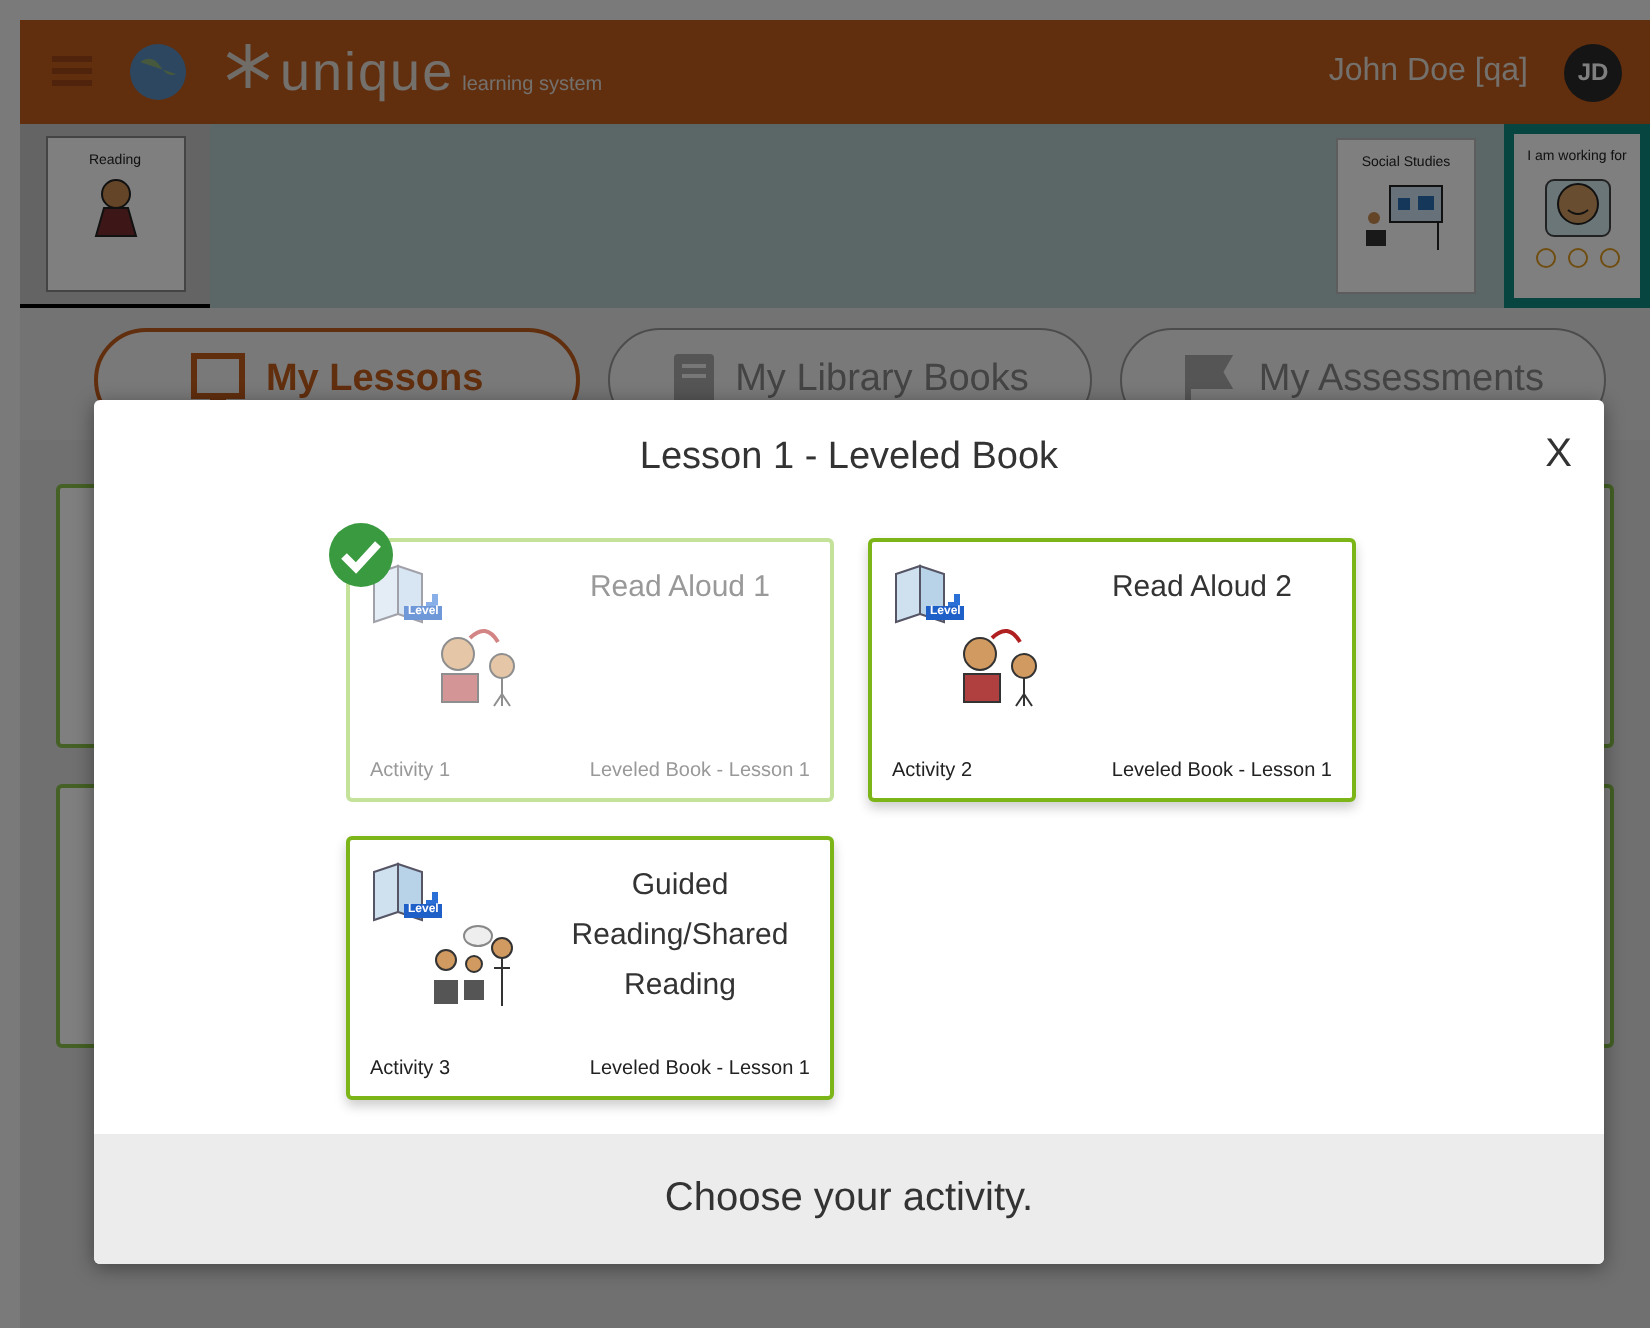  I want to click on activity-title: Read Aloud 2, so click(1202, 588).